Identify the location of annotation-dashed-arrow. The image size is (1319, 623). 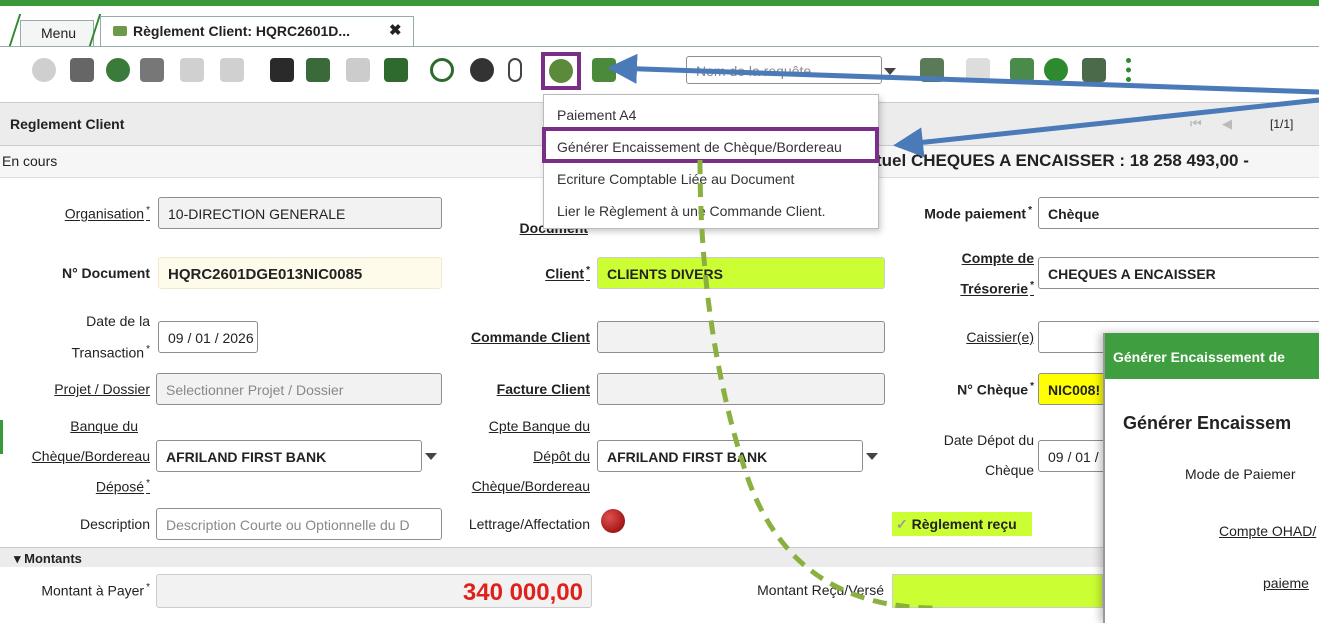
(818, 383).